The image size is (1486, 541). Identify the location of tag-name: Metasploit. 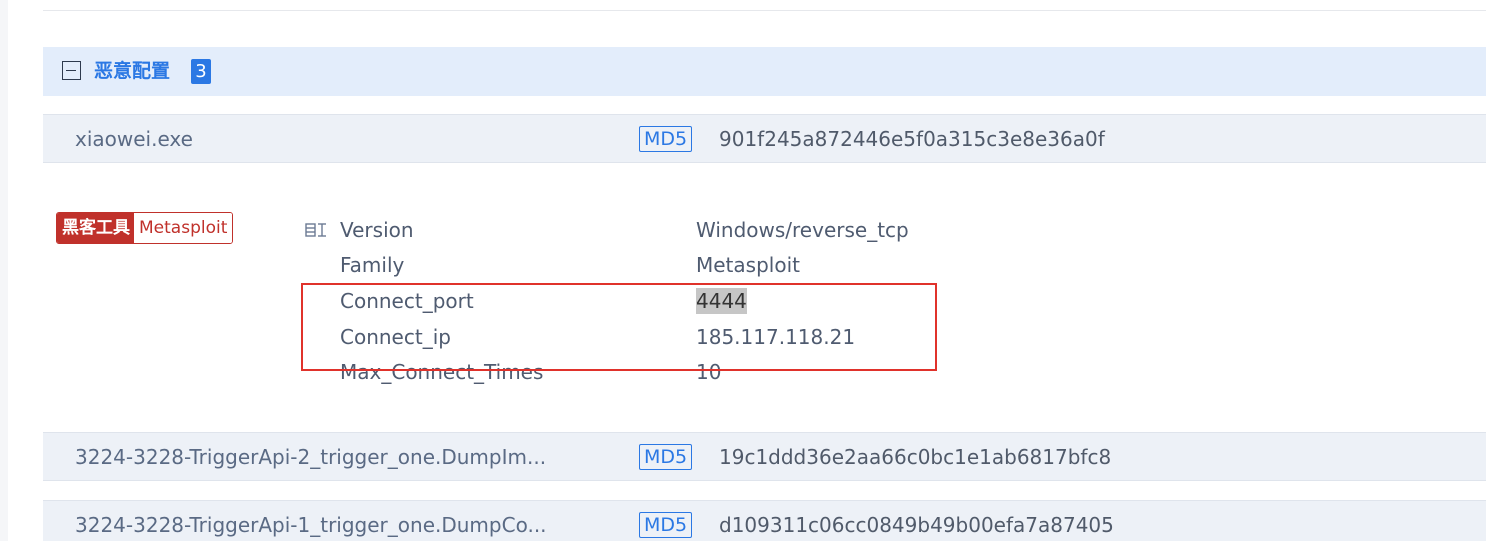
(183, 228).